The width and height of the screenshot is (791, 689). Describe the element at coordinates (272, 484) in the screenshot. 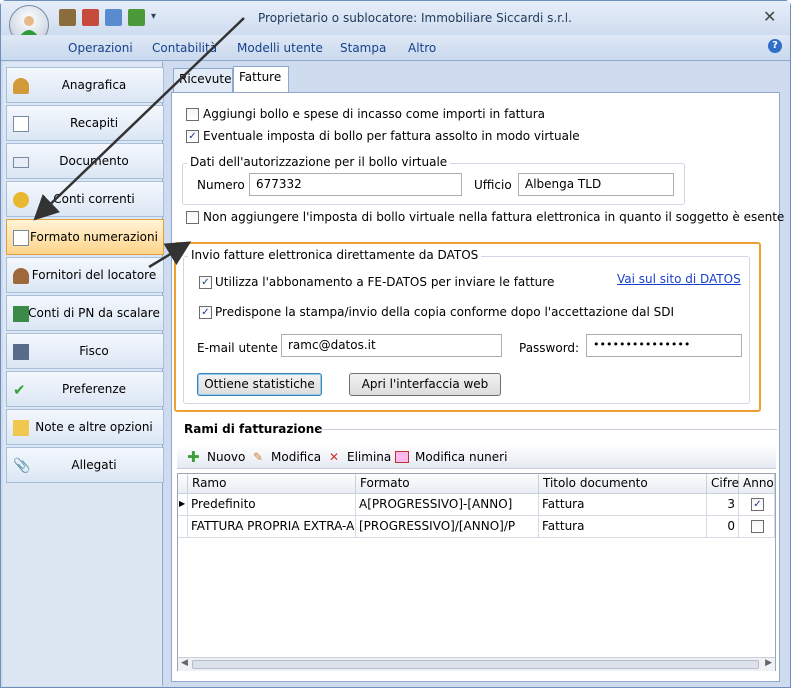

I see `column-ramo: Ramo` at that location.